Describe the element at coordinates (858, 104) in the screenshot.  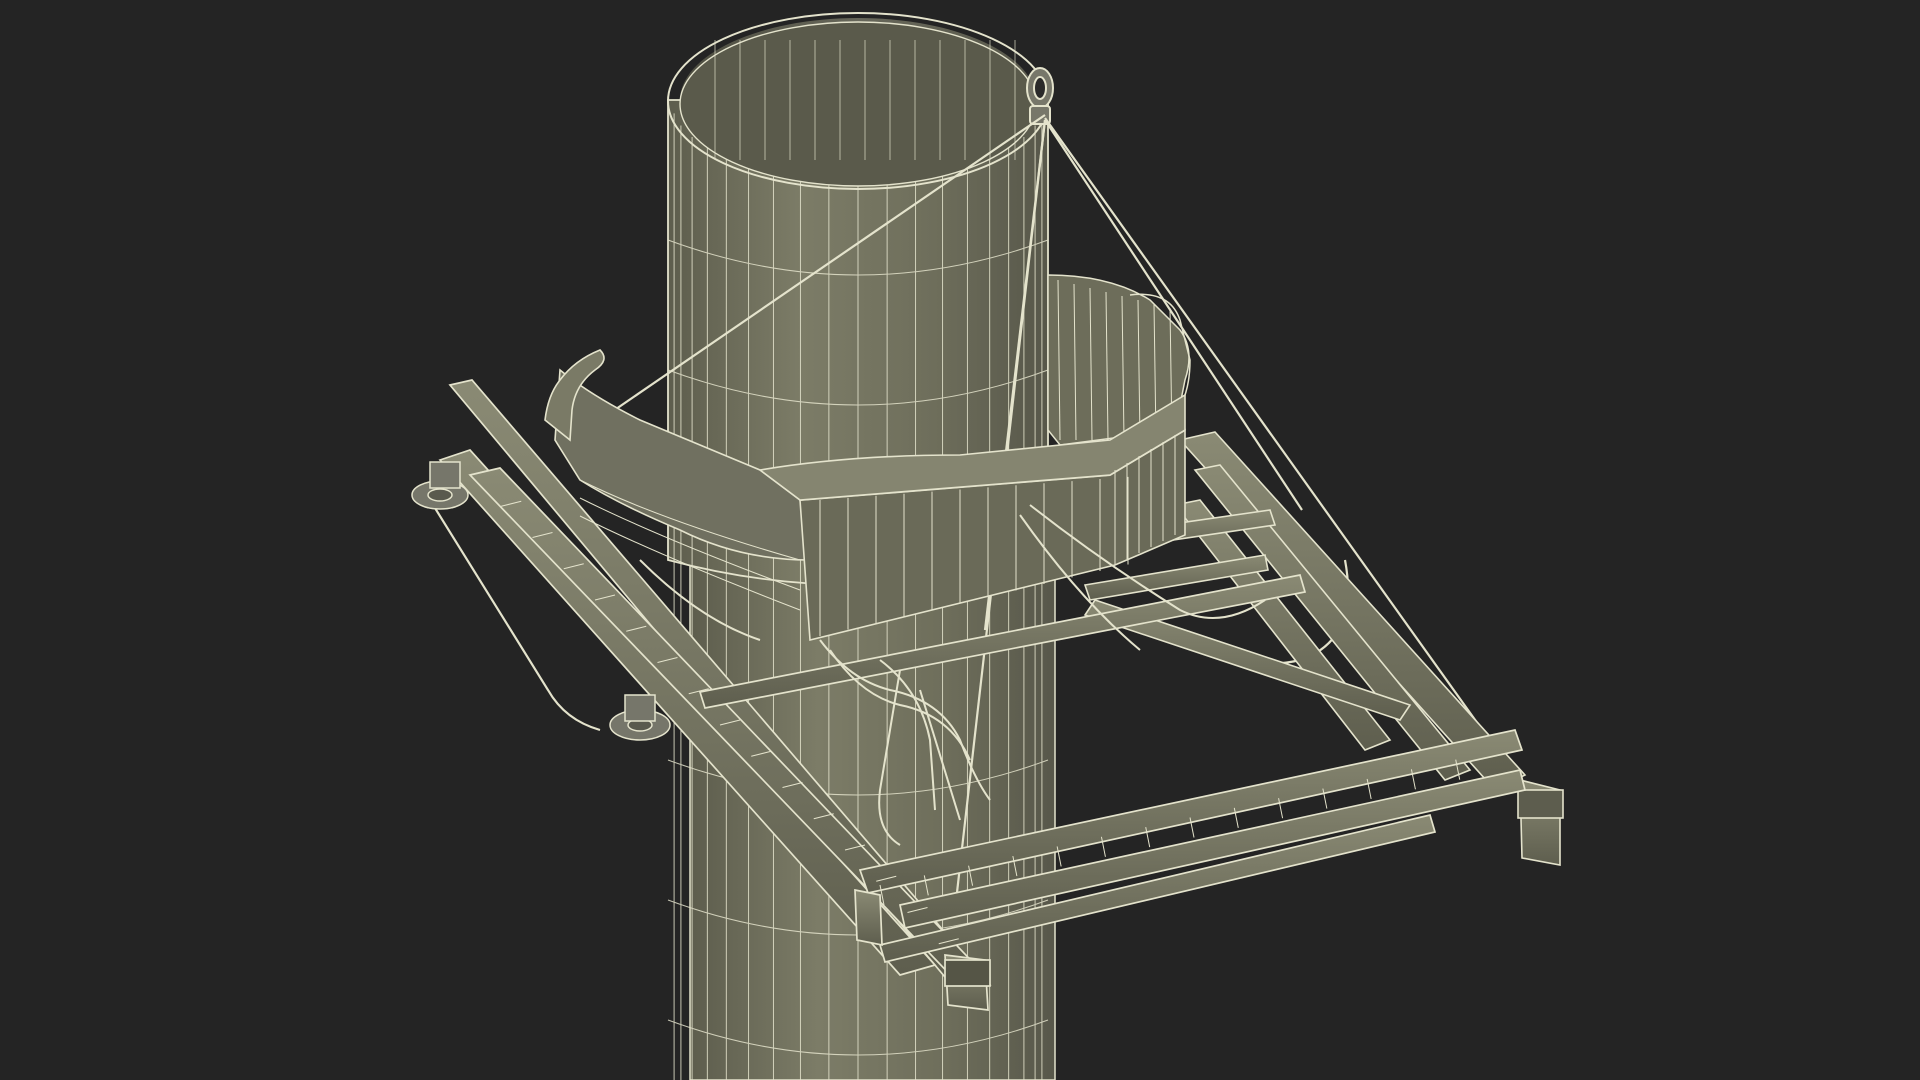
I see `pile-top-rim-inner` at that location.